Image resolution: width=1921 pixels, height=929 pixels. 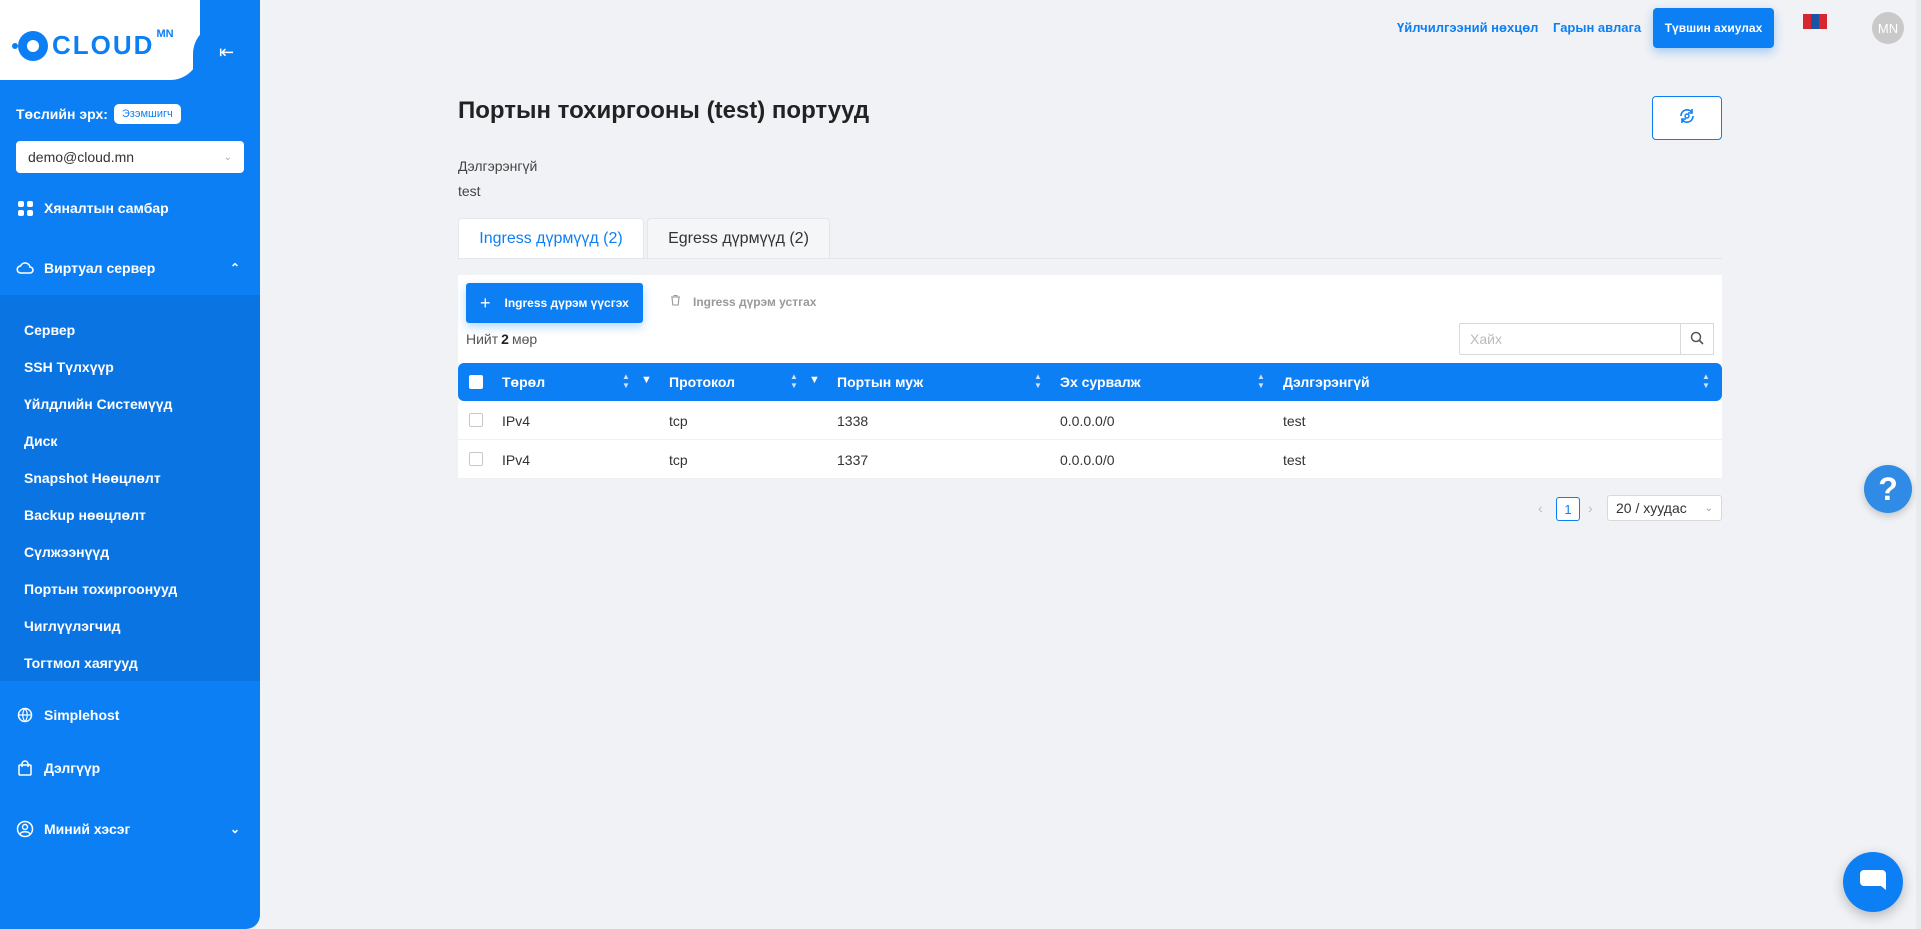 I want to click on description-value: test, so click(x=469, y=191).